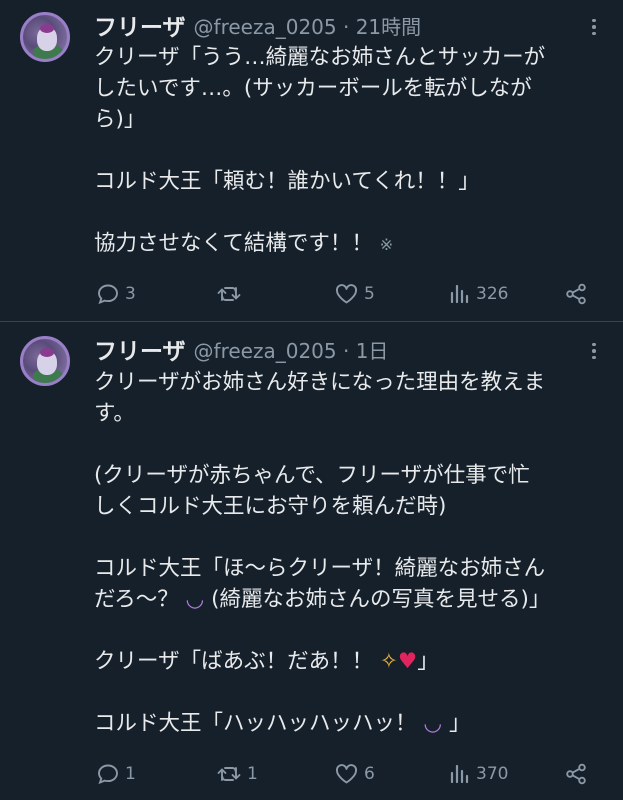 The image size is (623, 800). What do you see at coordinates (322, 599) in the screenshot?
I see `text-line: だろ〜？ ◡ (綺麗なお姉さんの写真を見せる)」` at bounding box center [322, 599].